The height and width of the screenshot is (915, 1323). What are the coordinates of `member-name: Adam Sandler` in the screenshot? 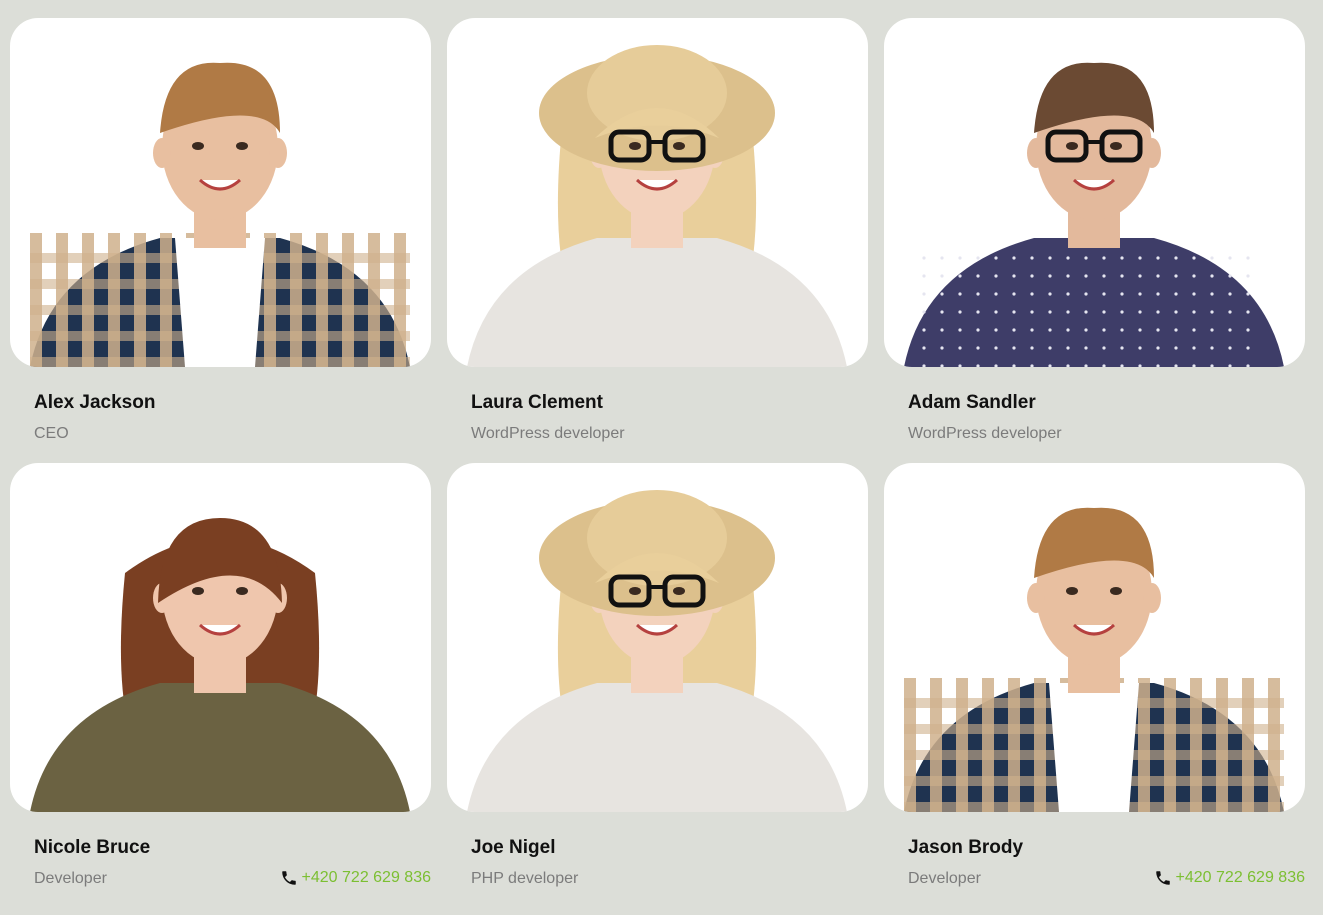 It's located at (972, 402).